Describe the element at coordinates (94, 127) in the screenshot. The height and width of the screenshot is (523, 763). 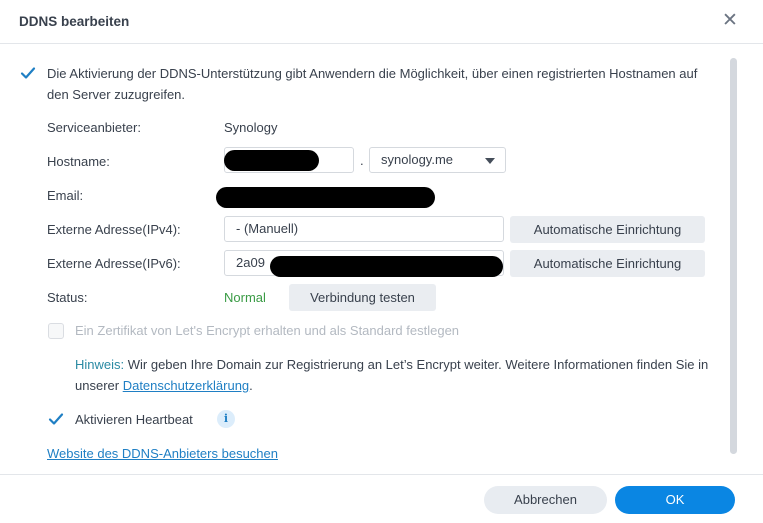
I see `provider-label: Serviceanbieter:` at that location.